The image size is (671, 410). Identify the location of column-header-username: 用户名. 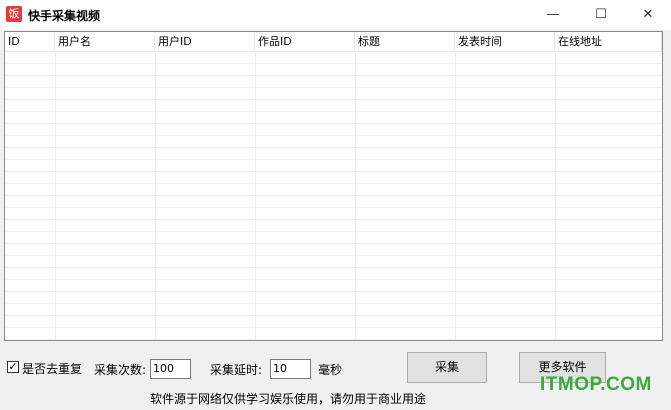
(105, 41).